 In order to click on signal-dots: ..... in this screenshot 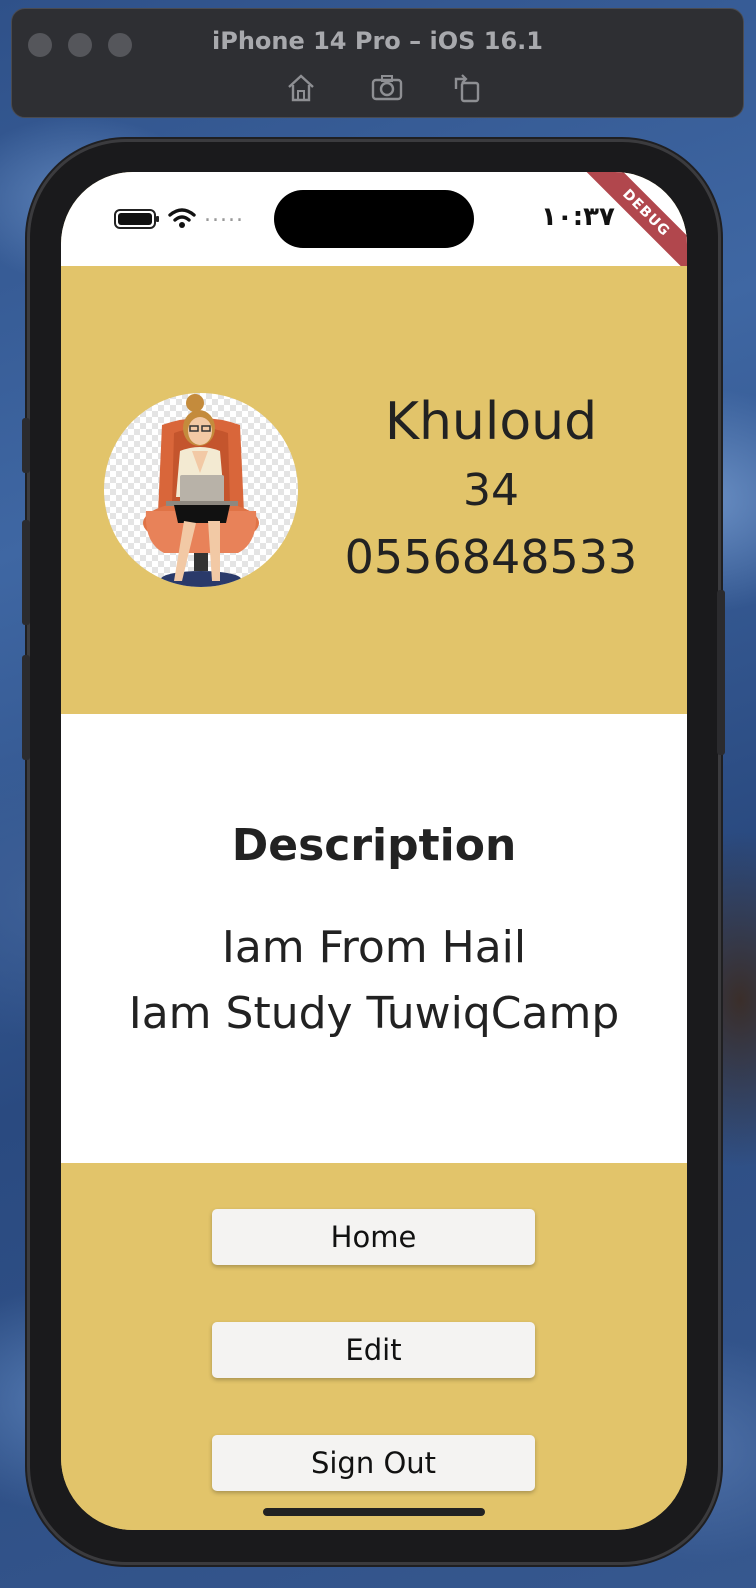, I will do `click(224, 214)`.